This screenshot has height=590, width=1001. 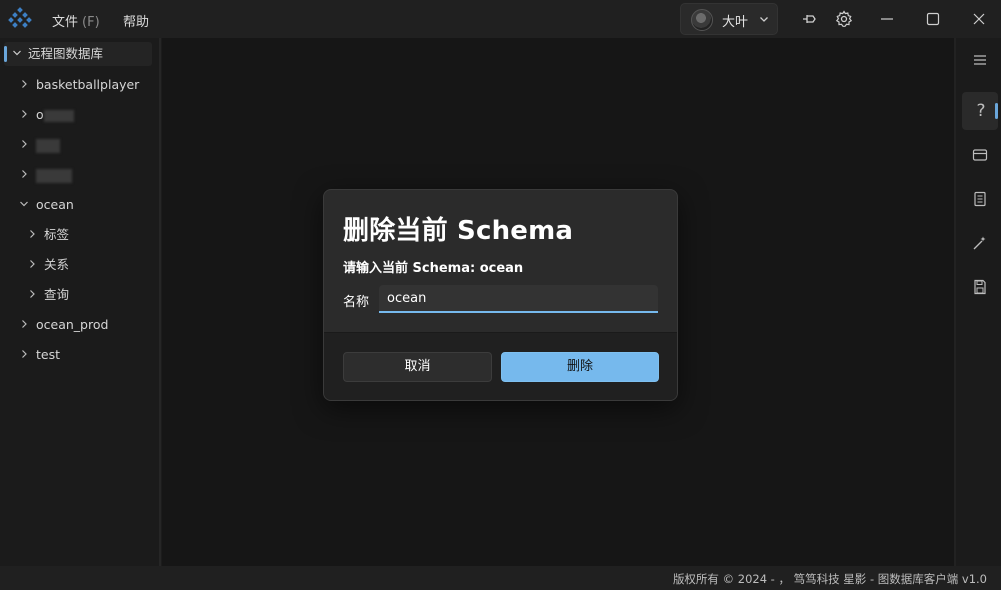 I want to click on menu-icon, so click(x=980, y=60).